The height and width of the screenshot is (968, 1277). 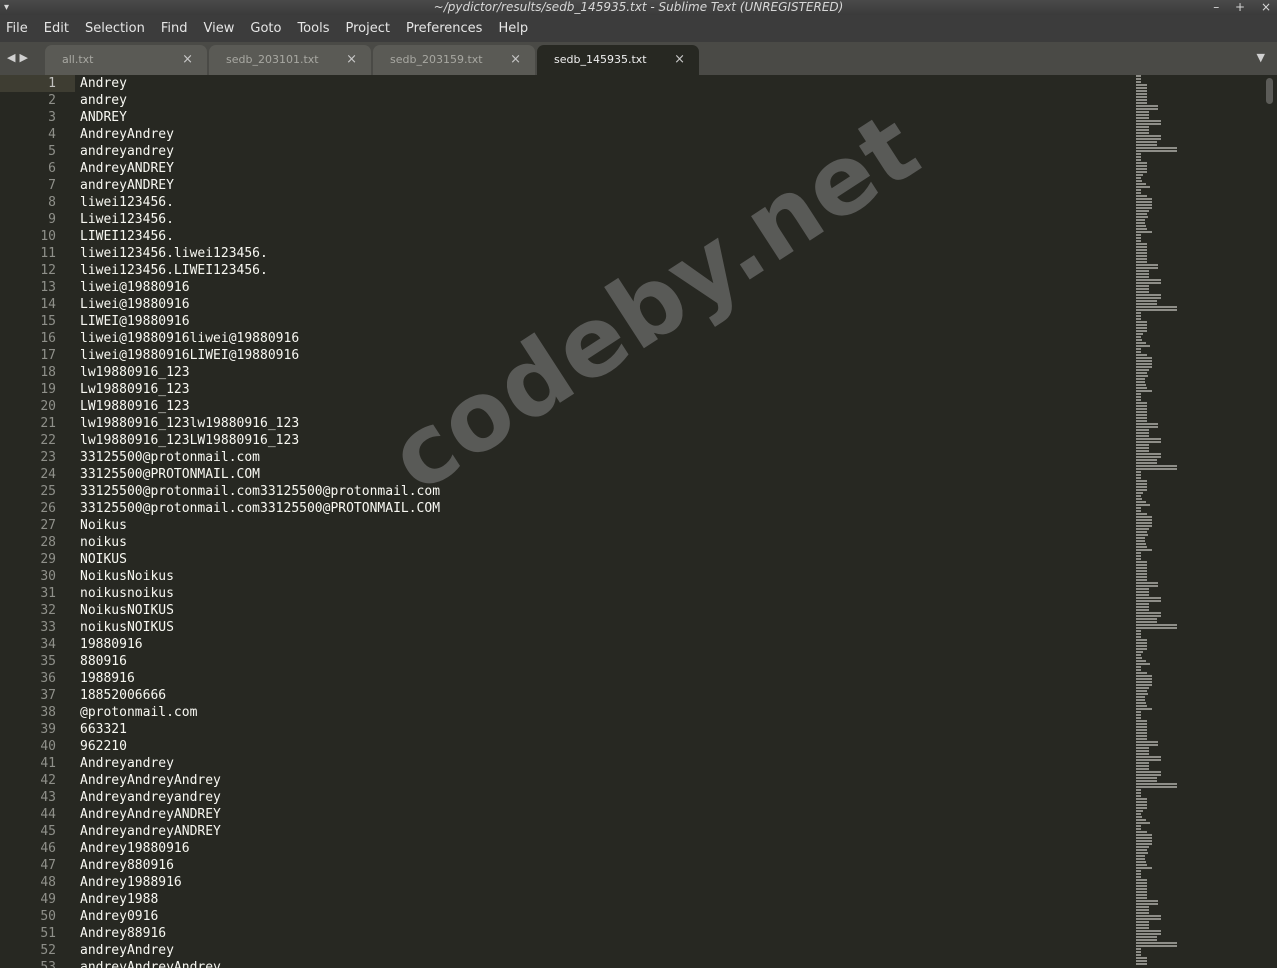 I want to click on line-text: LW19880916_123, so click(x=135, y=406).